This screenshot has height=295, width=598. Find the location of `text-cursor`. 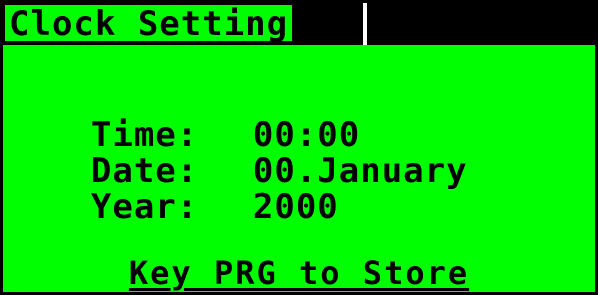

text-cursor is located at coordinates (365, 24).